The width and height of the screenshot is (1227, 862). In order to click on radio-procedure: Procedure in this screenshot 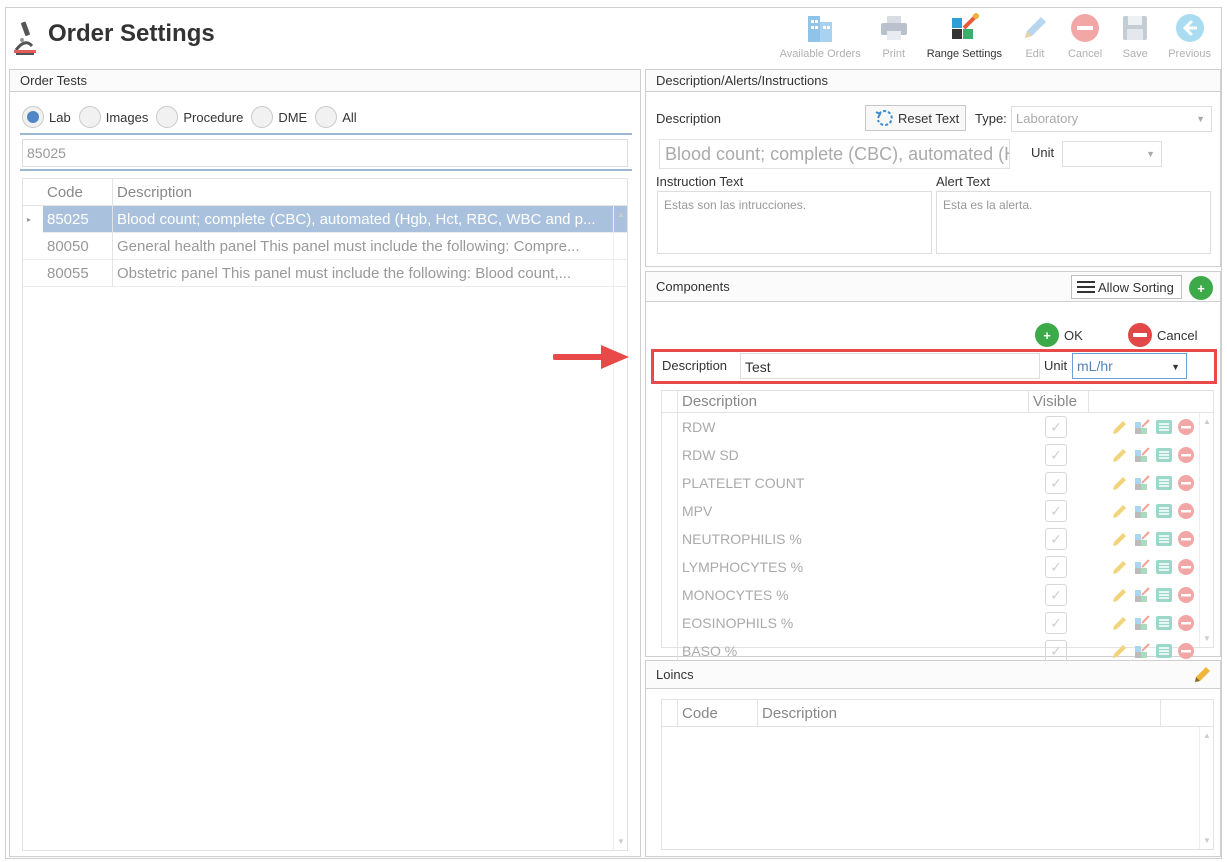, I will do `click(201, 117)`.